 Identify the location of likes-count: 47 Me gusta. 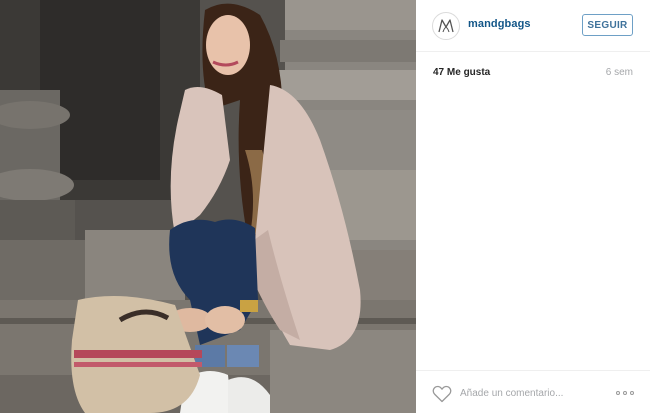
(461, 72).